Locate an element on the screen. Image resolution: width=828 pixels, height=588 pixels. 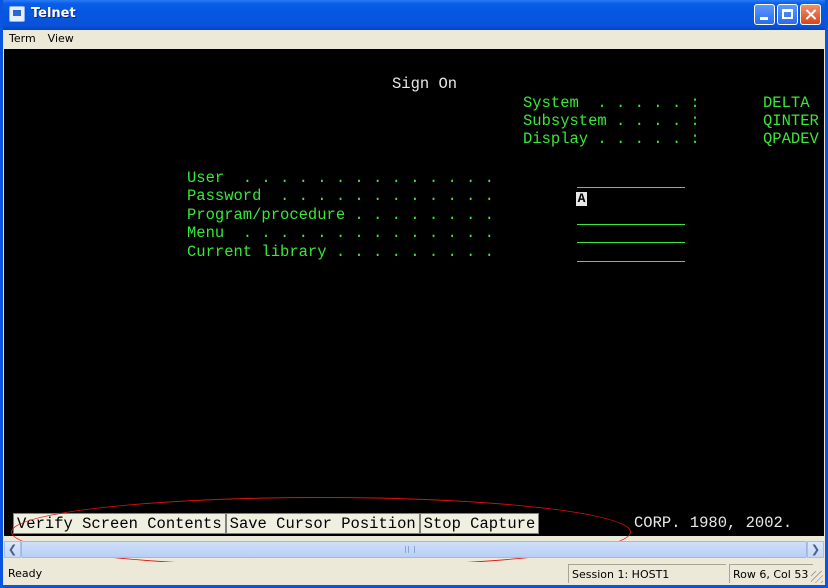
menu-label: Menu . . . . . . . . . . . . . . is located at coordinates (340, 233).